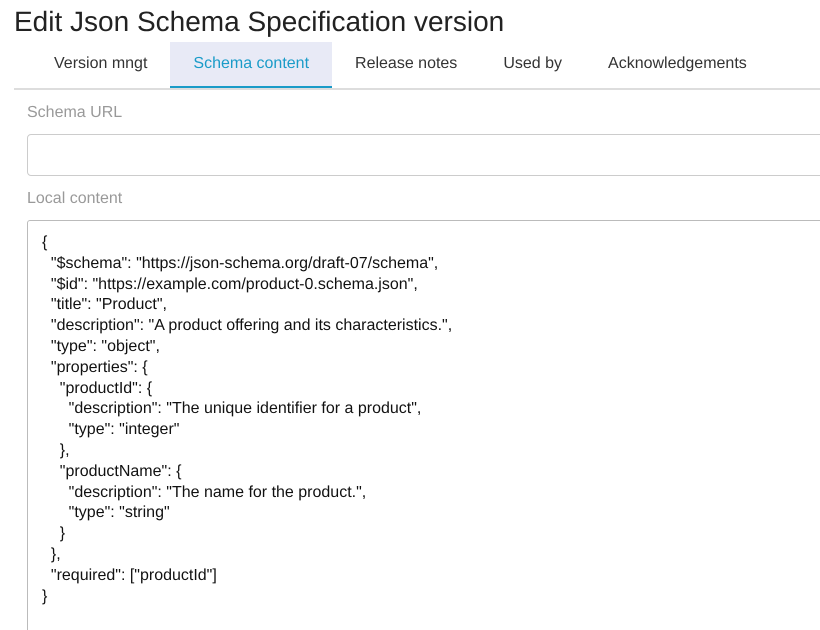  What do you see at coordinates (533, 65) in the screenshot?
I see `tab: Used by` at bounding box center [533, 65].